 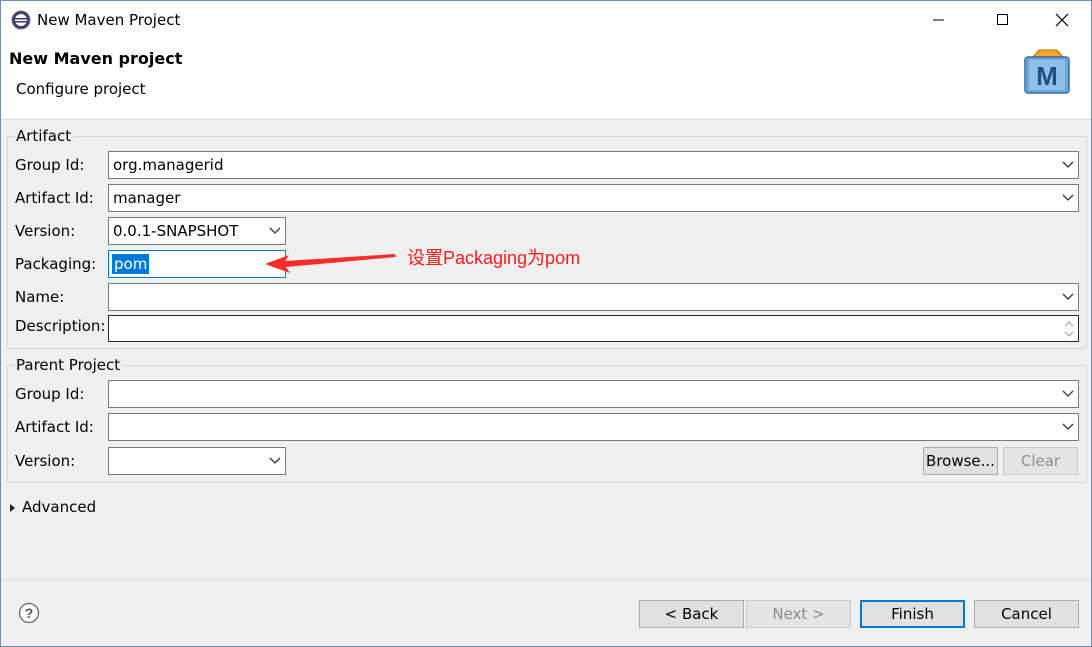 What do you see at coordinates (60, 326) in the screenshot?
I see `description-label: Description:` at bounding box center [60, 326].